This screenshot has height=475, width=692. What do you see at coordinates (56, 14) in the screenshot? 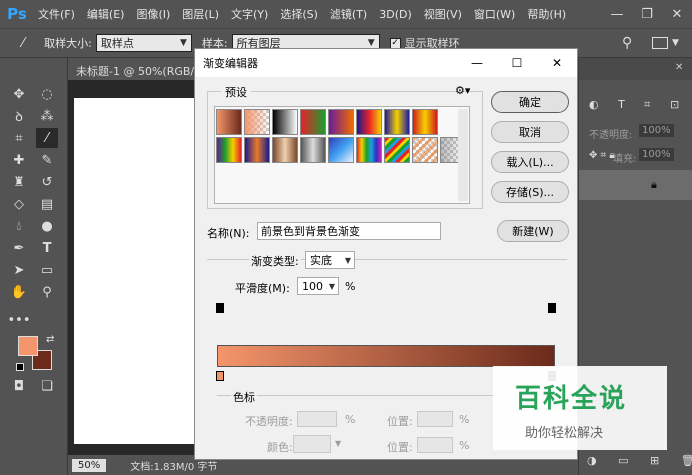
I see `menu-file: 文件(F)` at bounding box center [56, 14].